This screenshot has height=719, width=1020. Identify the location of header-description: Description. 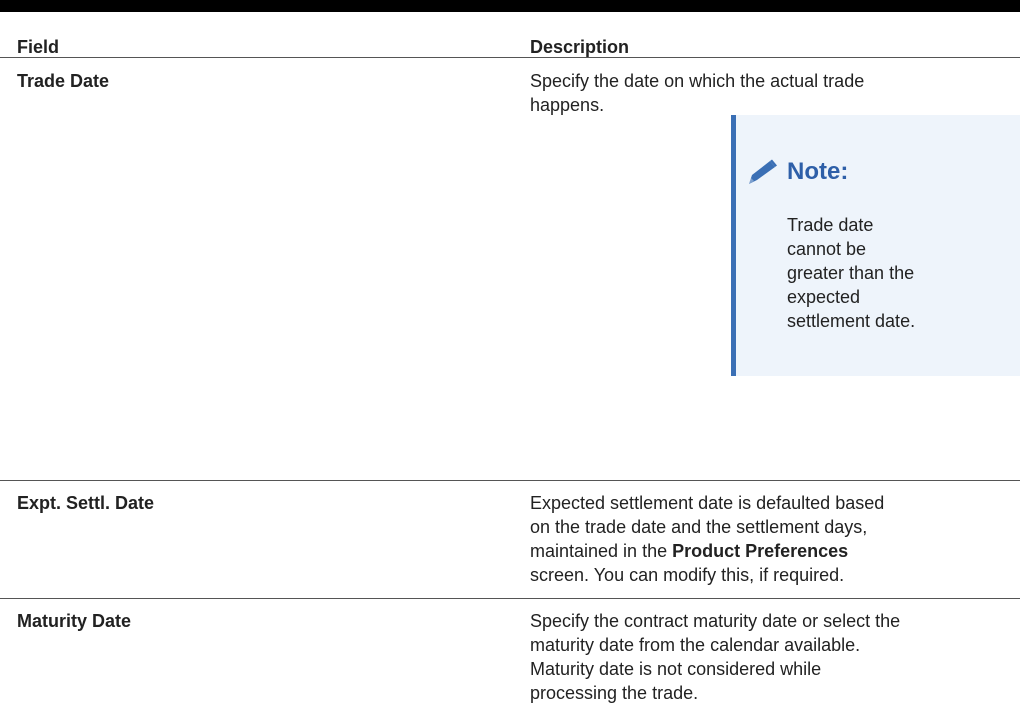
(580, 47).